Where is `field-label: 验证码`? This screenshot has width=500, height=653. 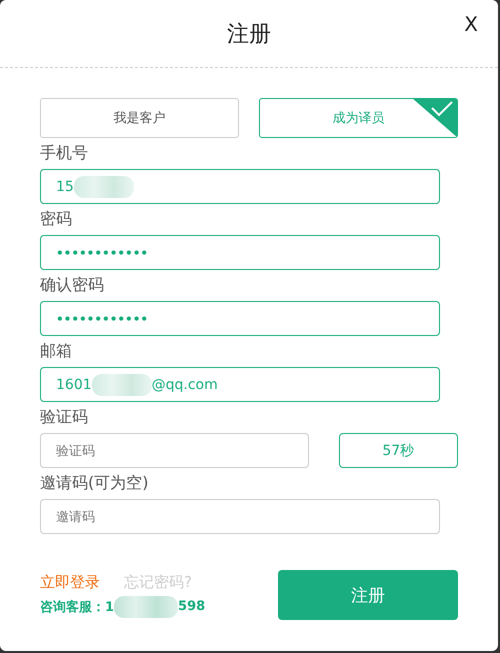
field-label: 验证码 is located at coordinates (64, 417).